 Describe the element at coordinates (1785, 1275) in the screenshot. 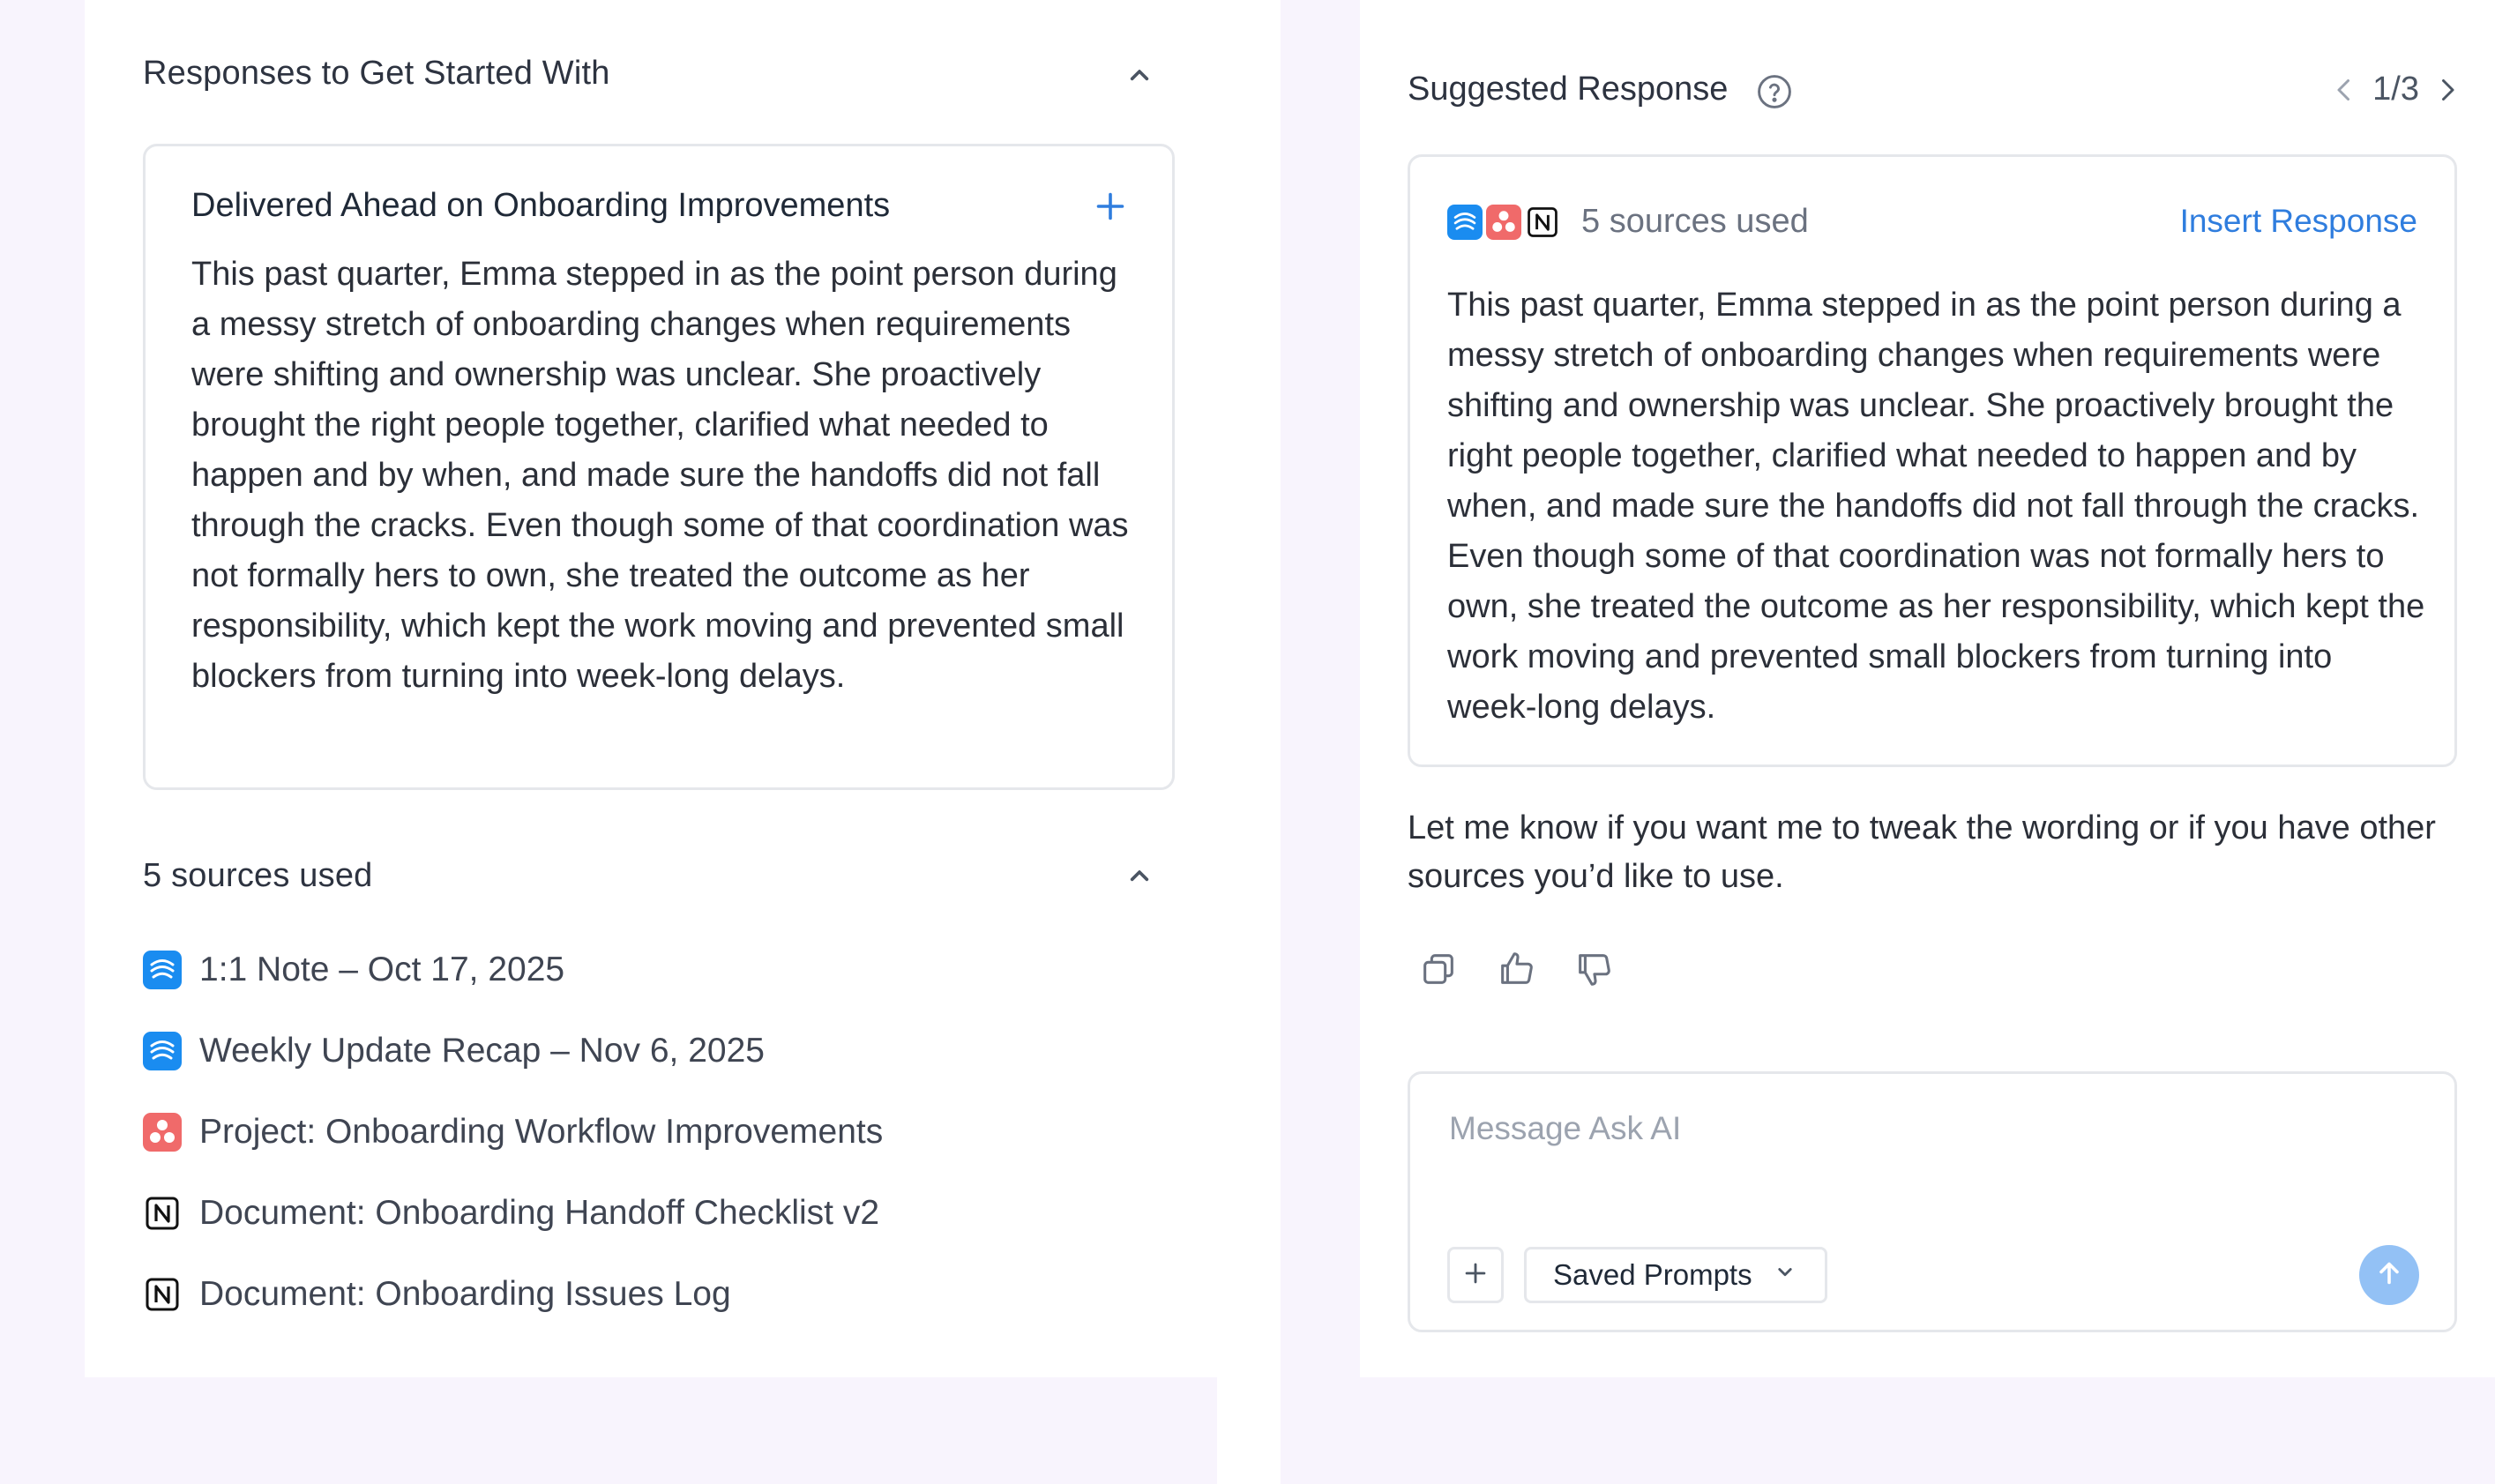

I see `chevron-down-icon` at that location.